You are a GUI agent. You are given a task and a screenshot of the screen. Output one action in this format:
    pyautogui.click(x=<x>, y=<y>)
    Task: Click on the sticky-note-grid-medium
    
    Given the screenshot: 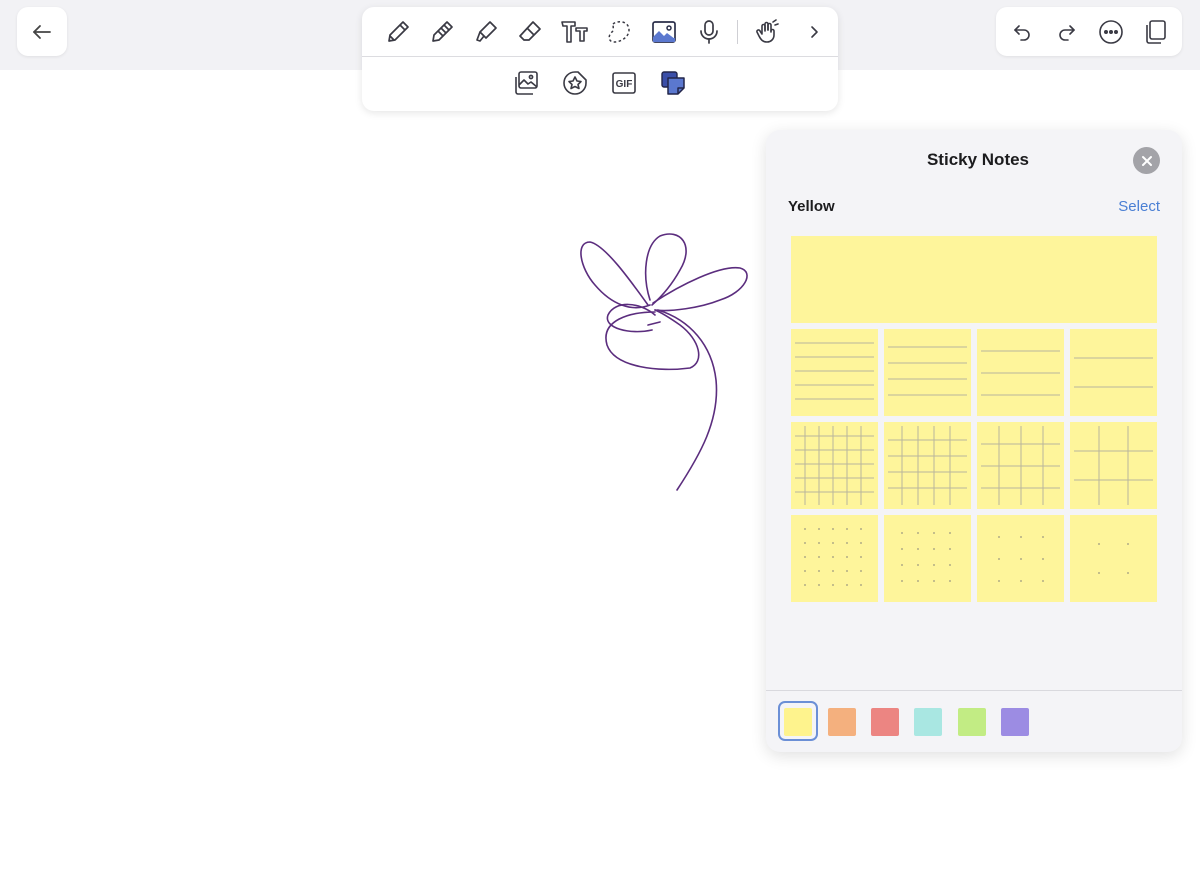 What is the action you would take?
    pyautogui.click(x=927, y=465)
    